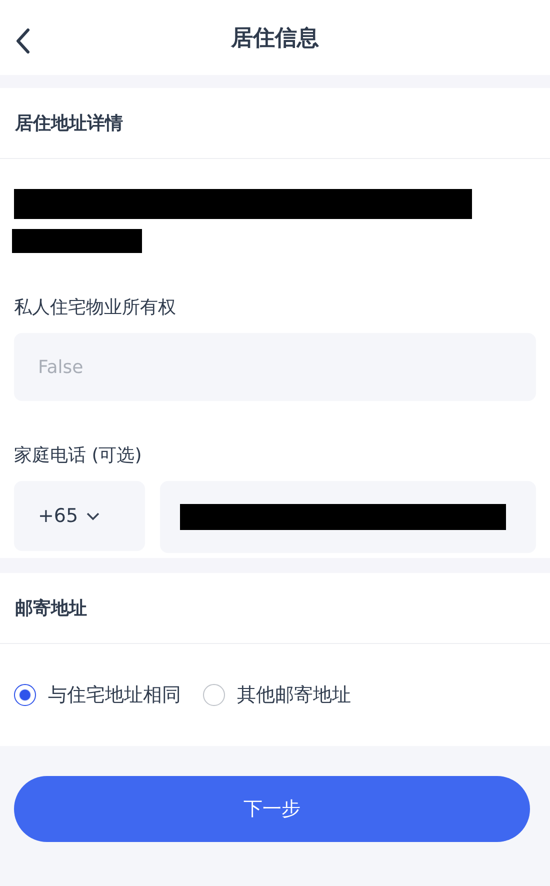 This screenshot has width=550, height=886. Describe the element at coordinates (272, 809) in the screenshot. I see `next-button: 下一步` at that location.